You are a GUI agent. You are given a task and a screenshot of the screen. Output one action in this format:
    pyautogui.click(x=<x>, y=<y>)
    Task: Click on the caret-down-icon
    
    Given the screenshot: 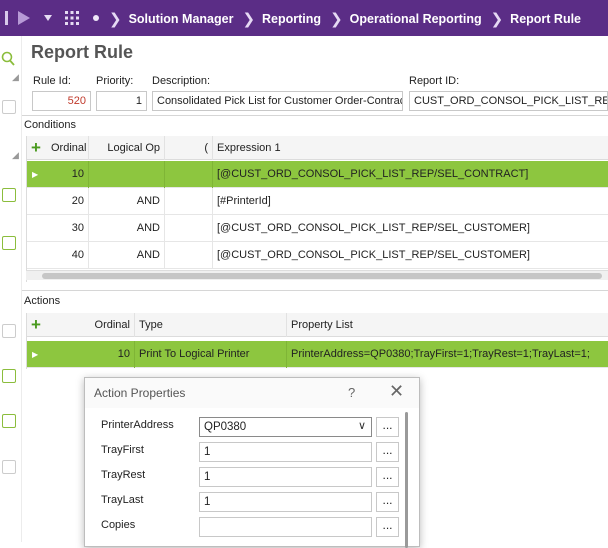 What is the action you would take?
    pyautogui.click(x=48, y=18)
    